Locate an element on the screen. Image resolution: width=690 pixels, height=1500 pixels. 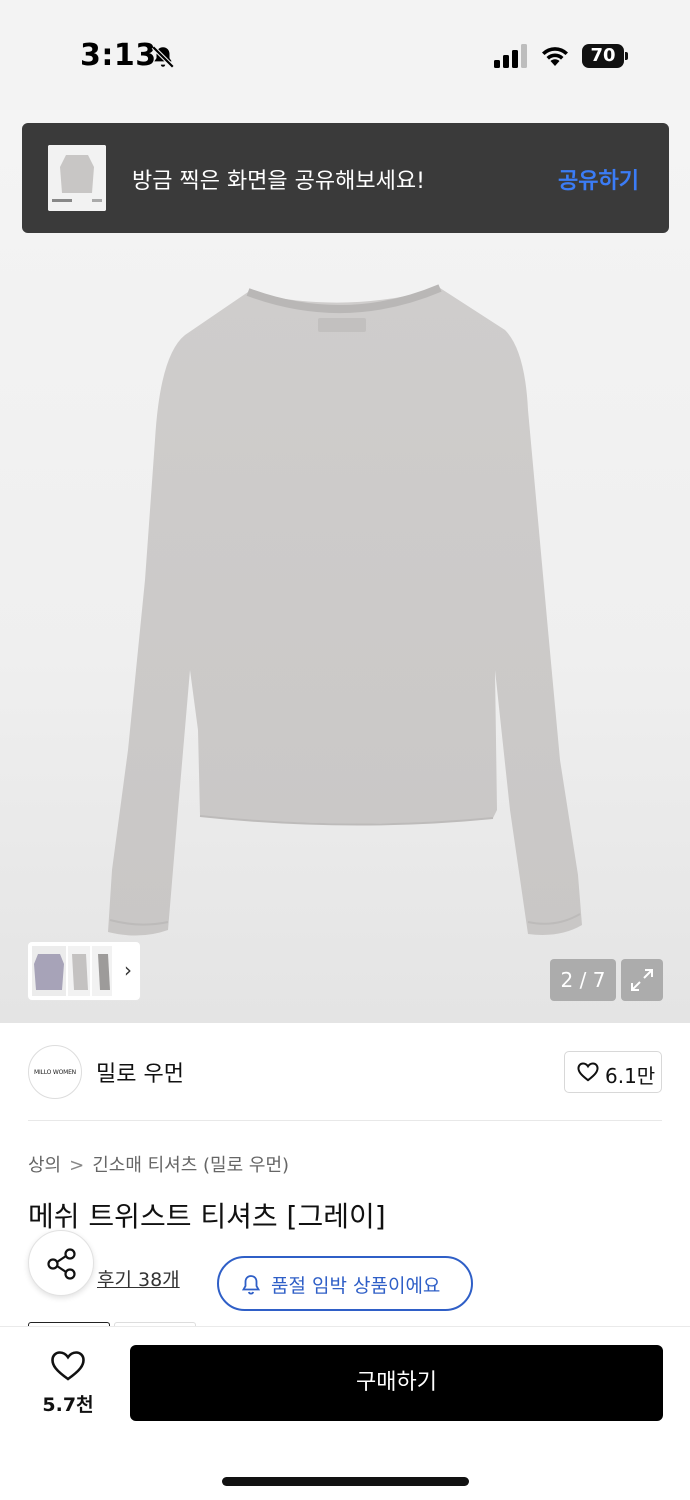
image-page-counter: 2 / 7 is located at coordinates (583, 980).